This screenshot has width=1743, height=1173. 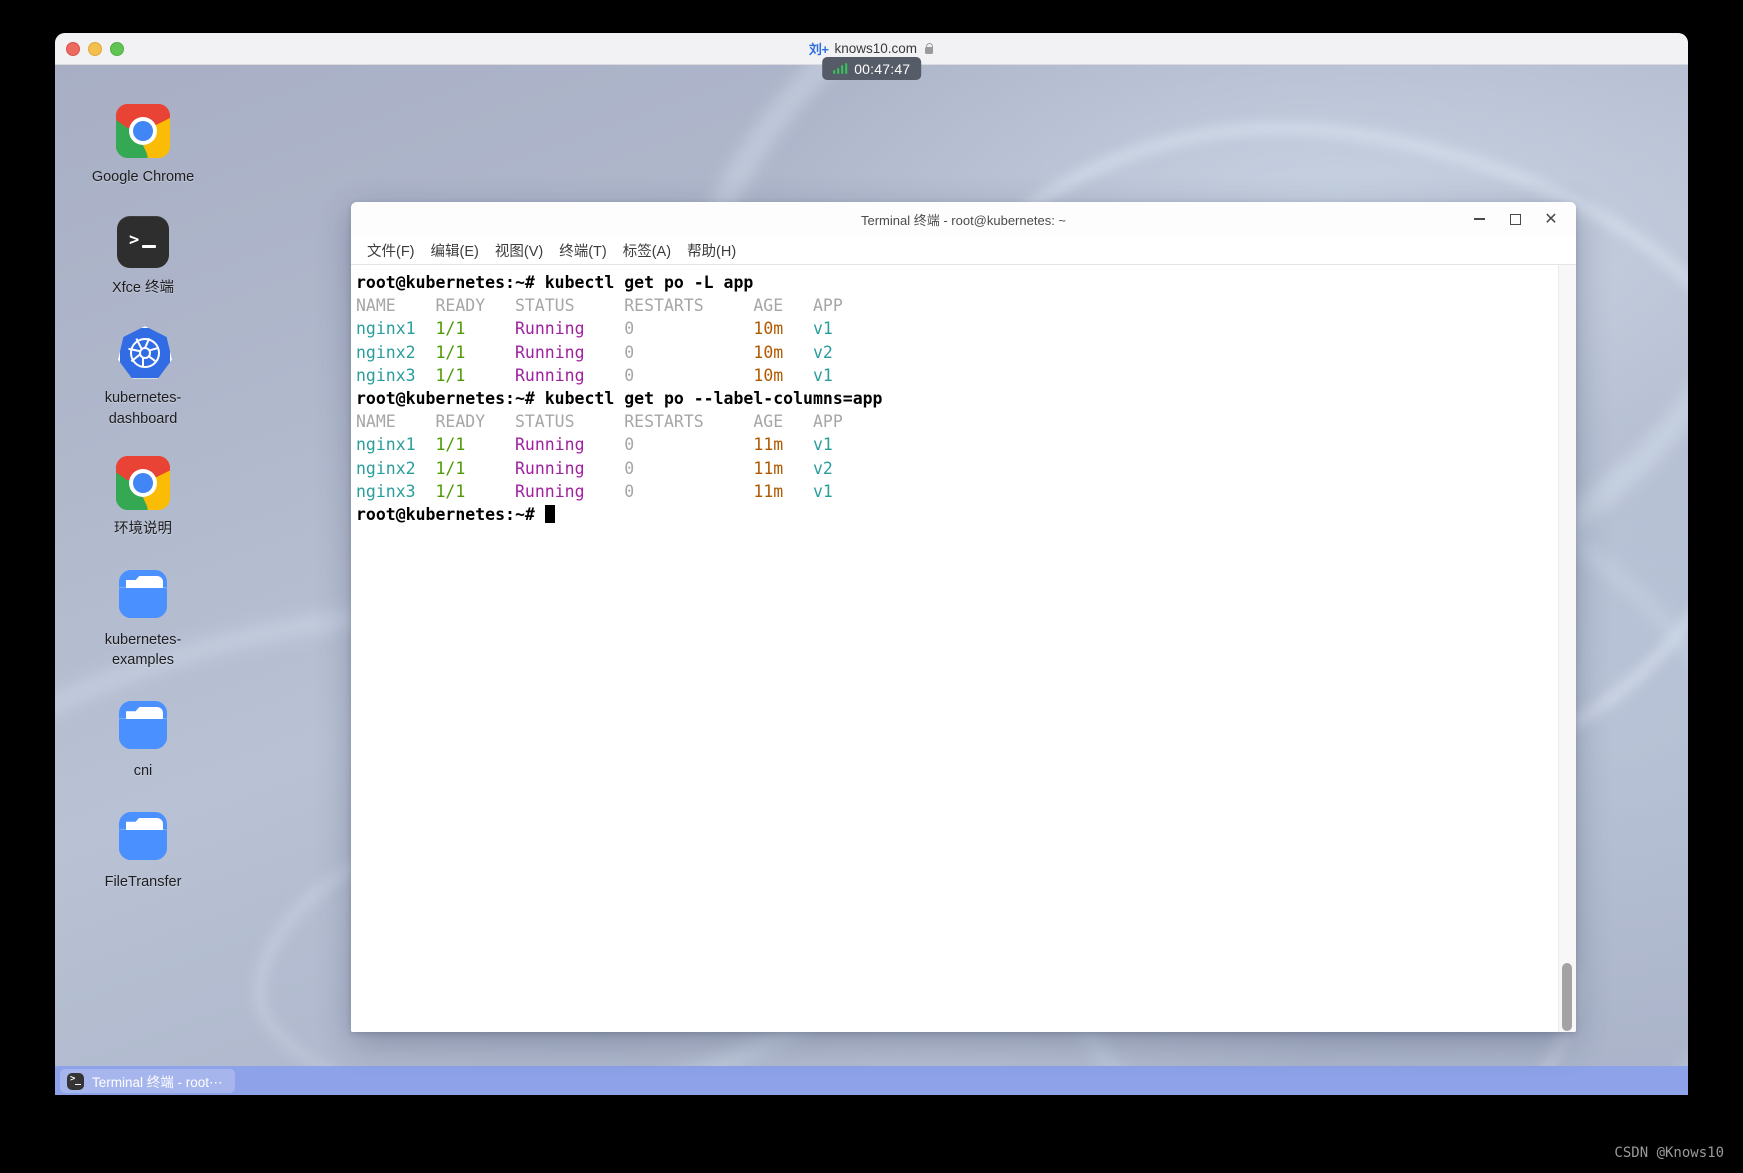 I want to click on terminal-line: nginx2 1/1 Running 0 11m v2, so click(x=957, y=468).